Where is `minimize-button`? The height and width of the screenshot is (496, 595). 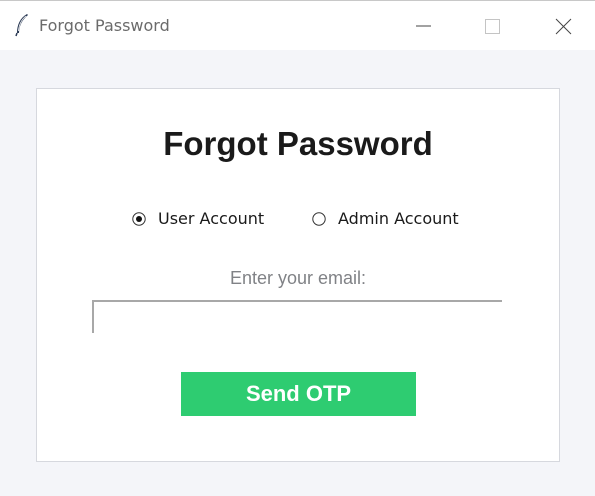
minimize-button is located at coordinates (423, 25).